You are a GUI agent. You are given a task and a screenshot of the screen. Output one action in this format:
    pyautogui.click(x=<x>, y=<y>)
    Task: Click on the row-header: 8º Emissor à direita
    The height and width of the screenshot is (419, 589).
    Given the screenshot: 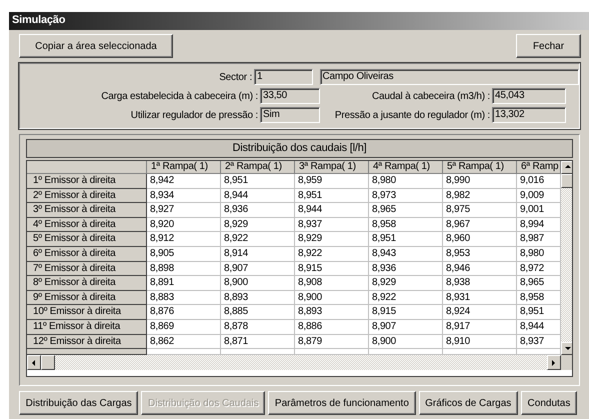 What is the action you would take?
    pyautogui.click(x=87, y=283)
    